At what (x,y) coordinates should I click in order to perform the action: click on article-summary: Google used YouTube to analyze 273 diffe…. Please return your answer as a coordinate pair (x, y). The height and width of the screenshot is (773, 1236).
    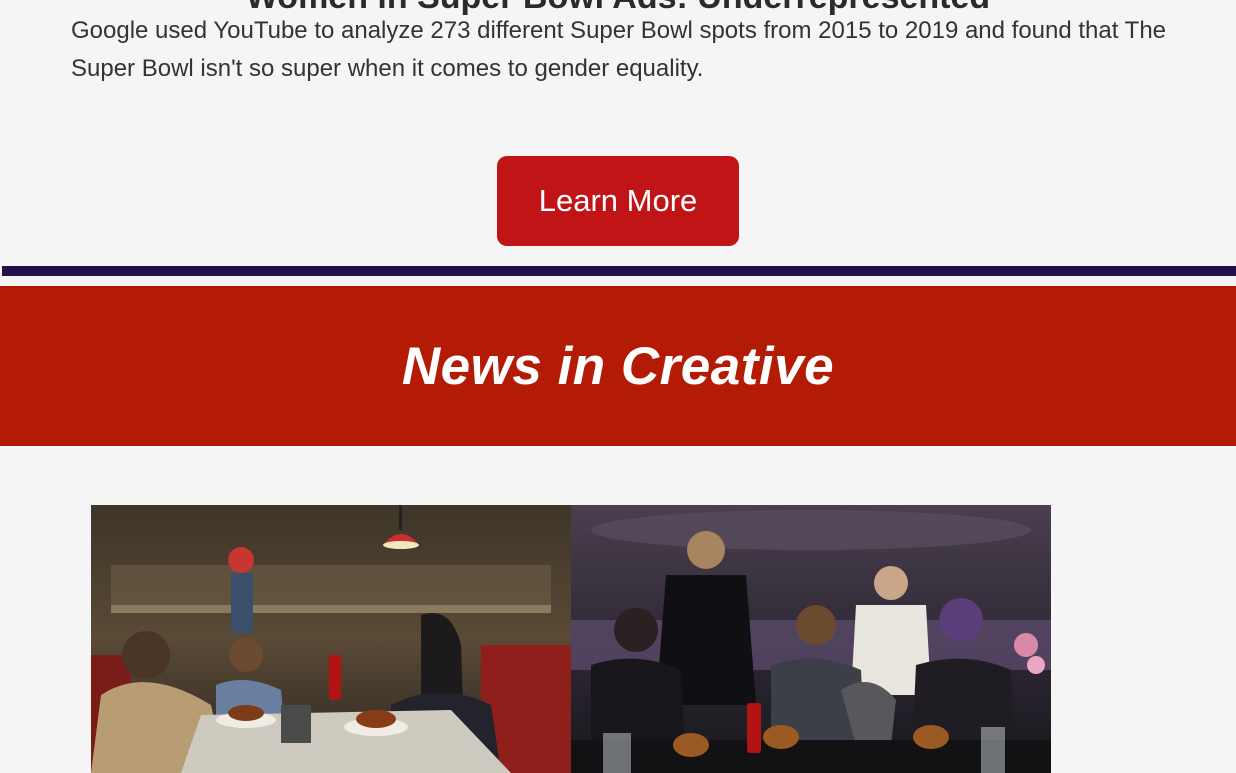
    Looking at the image, I should click on (619, 49).